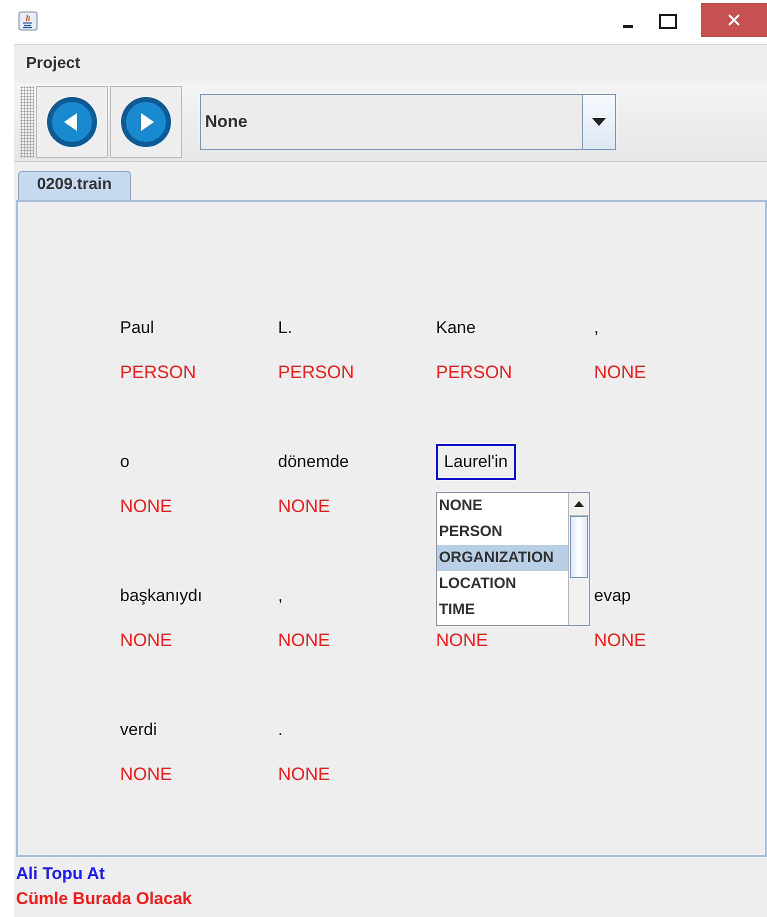 The height and width of the screenshot is (917, 767). Describe the element at coordinates (104, 899) in the screenshot. I see `status-text: Cümle Burada Olacak` at that location.